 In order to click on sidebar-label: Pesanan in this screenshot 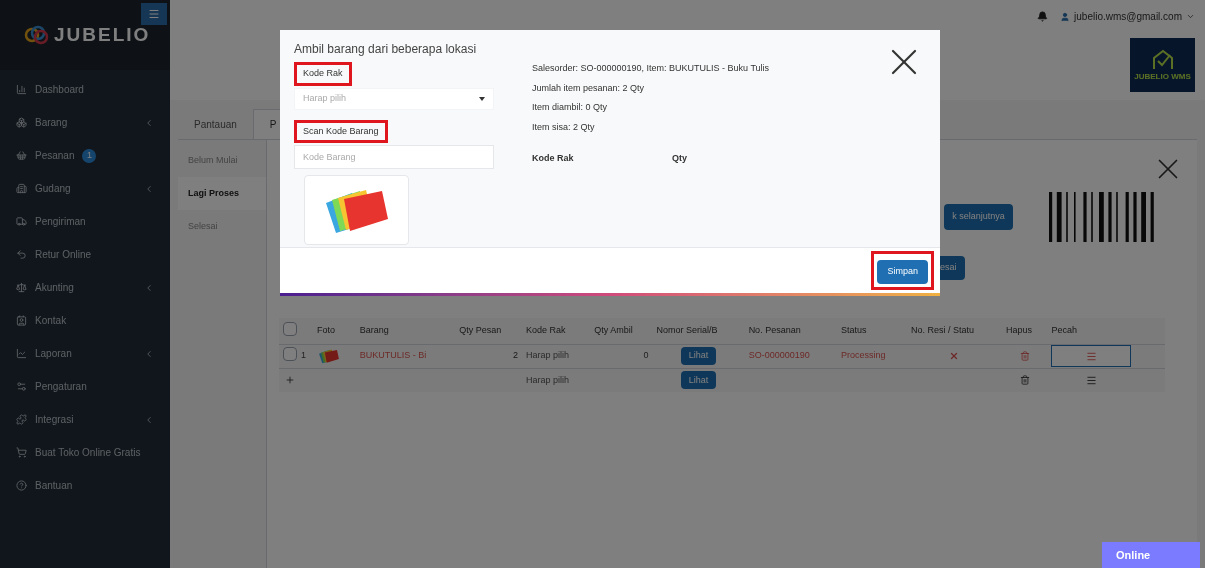, I will do `click(55, 156)`.